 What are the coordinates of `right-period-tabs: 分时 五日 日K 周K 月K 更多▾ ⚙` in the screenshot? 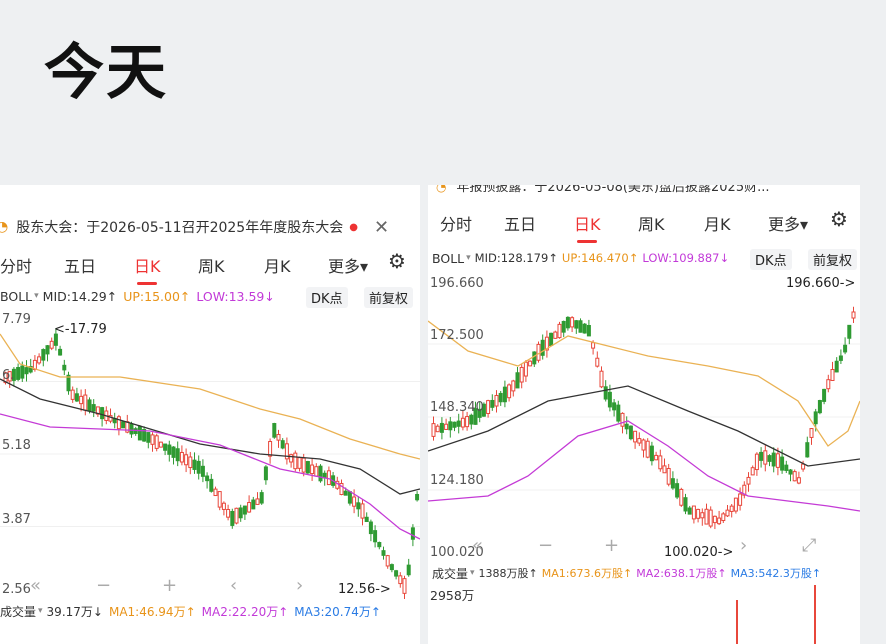 It's located at (644, 224).